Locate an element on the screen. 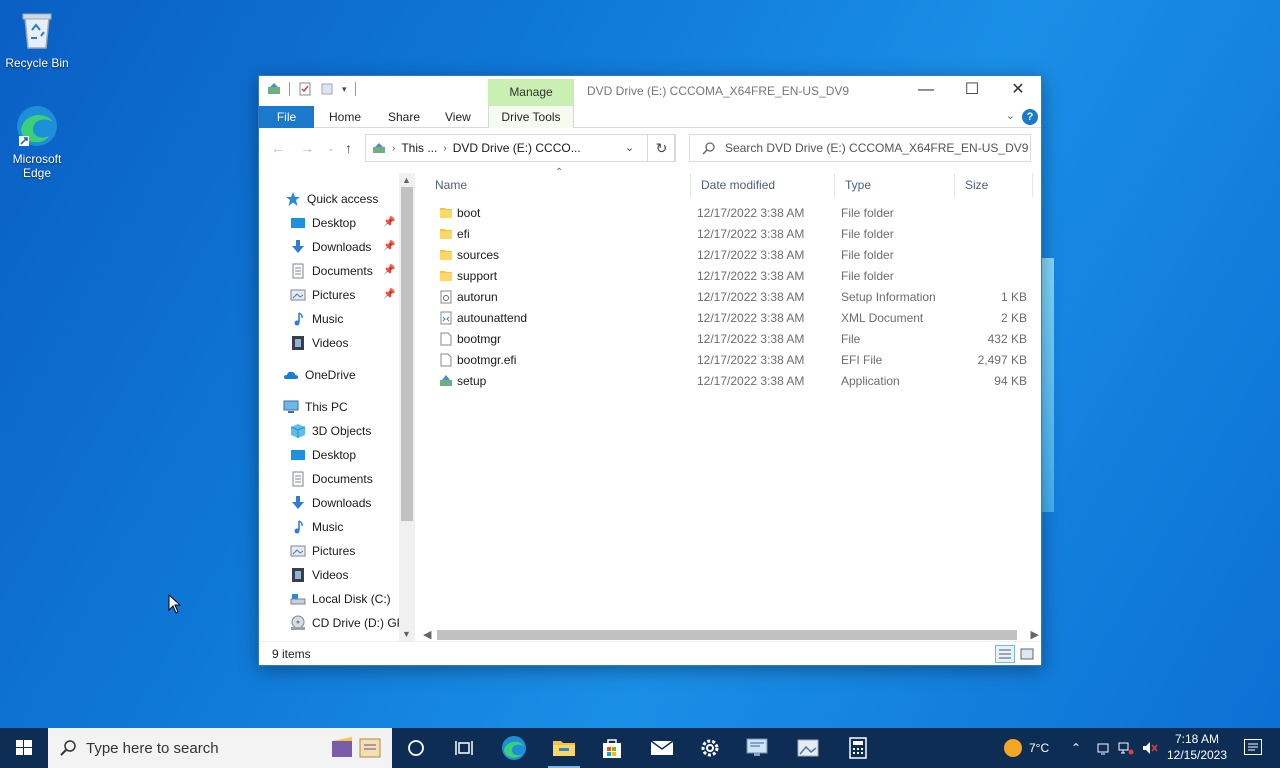 The width and height of the screenshot is (1280, 768). tab-file: File is located at coordinates (286, 117).